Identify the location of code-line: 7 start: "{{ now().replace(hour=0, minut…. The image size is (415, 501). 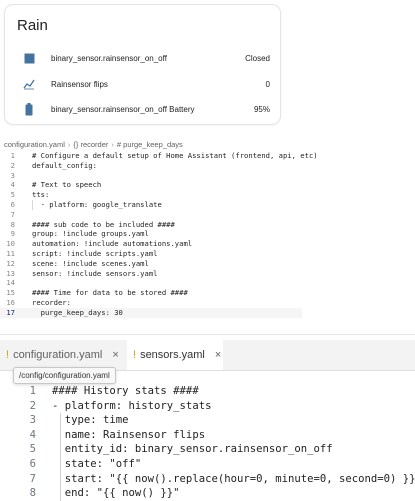
(222, 478).